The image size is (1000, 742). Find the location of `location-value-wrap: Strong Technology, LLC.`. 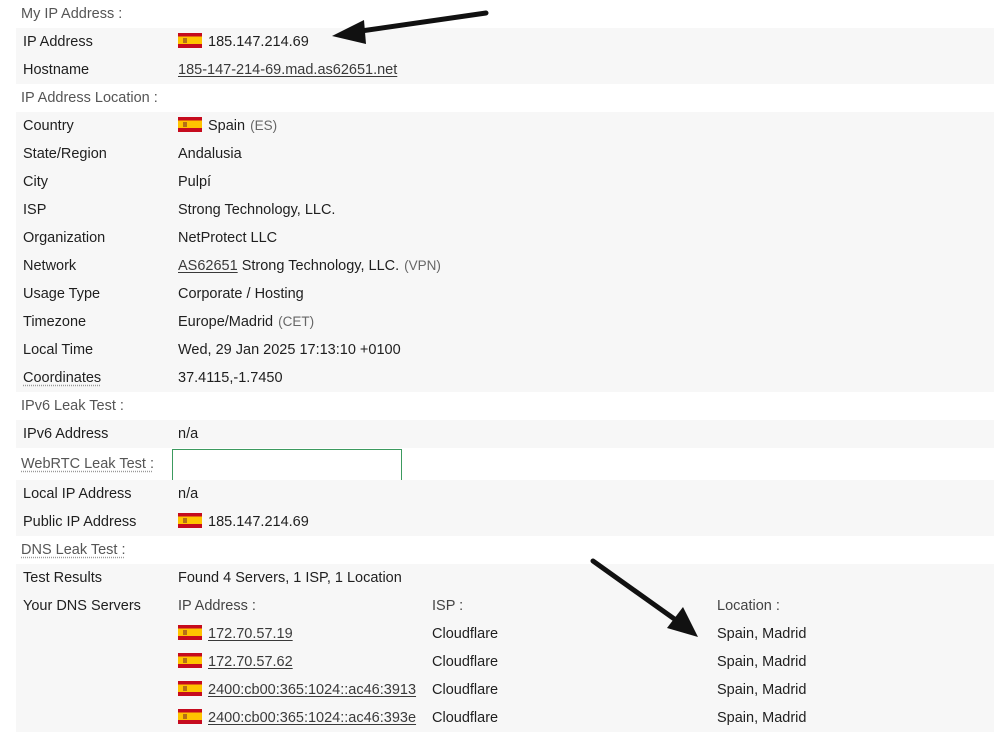

location-value-wrap: Strong Technology, LLC. is located at coordinates (256, 210).